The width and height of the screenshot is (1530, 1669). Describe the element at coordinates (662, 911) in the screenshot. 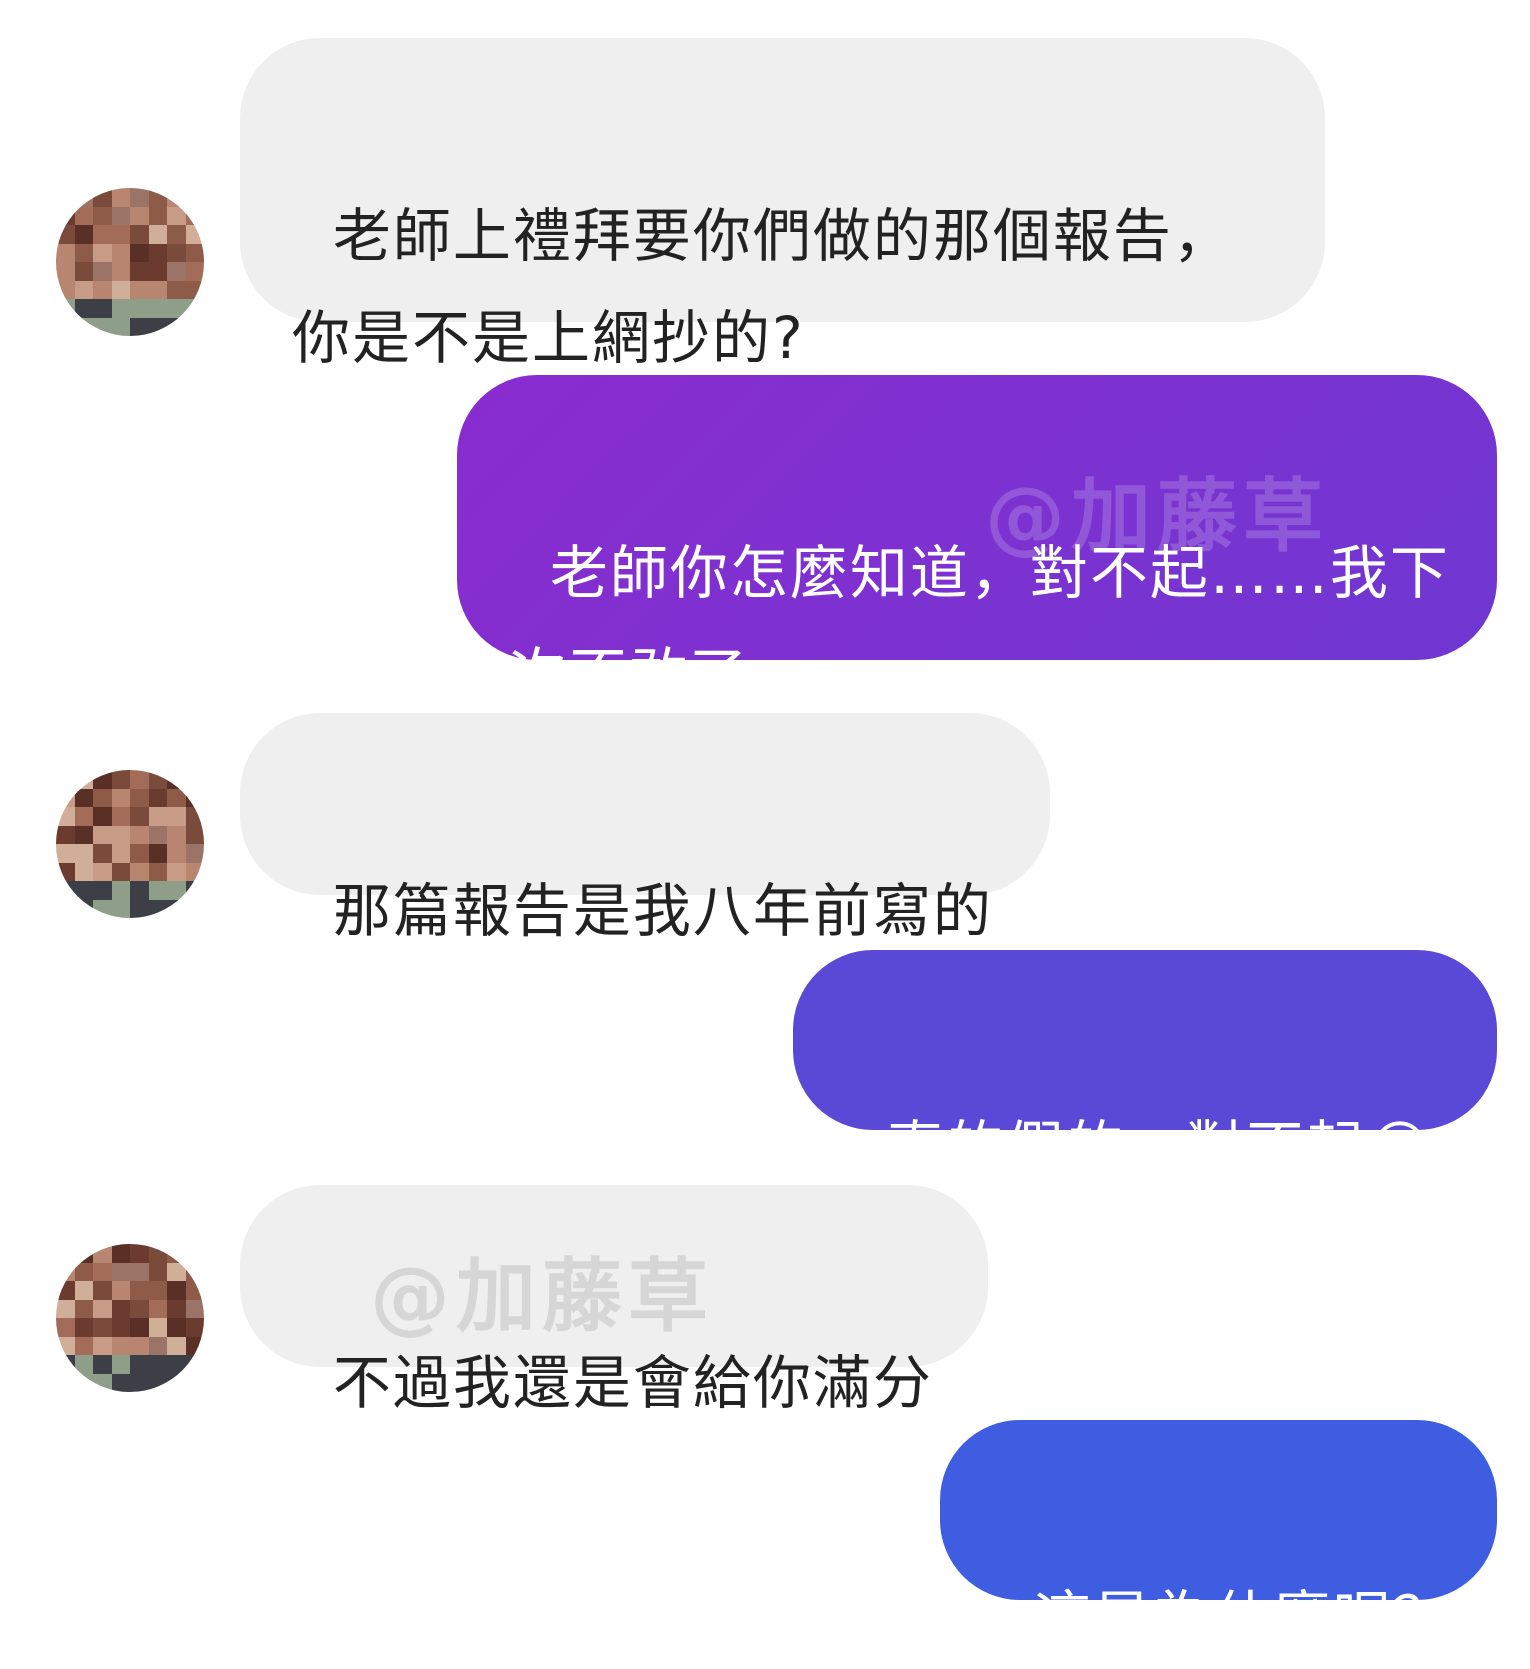

I see `message-text: 那篇報告是我八年前寫的` at that location.